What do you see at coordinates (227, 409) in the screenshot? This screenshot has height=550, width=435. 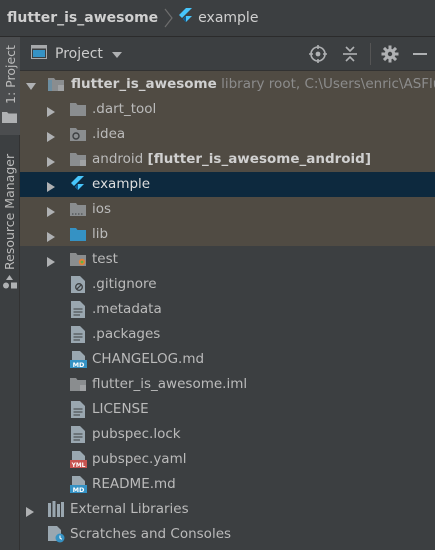 I see `tree-item-license: LICENSE` at bounding box center [227, 409].